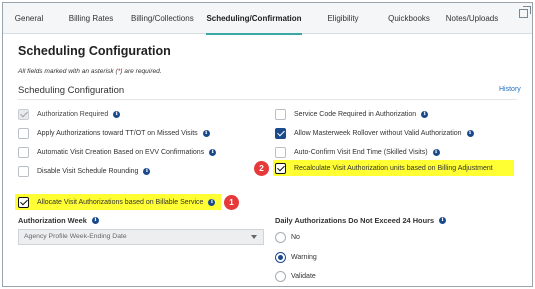 The width and height of the screenshot is (535, 289). Describe the element at coordinates (91, 18) in the screenshot. I see `tab-billing-rates: Billing Rates` at that location.